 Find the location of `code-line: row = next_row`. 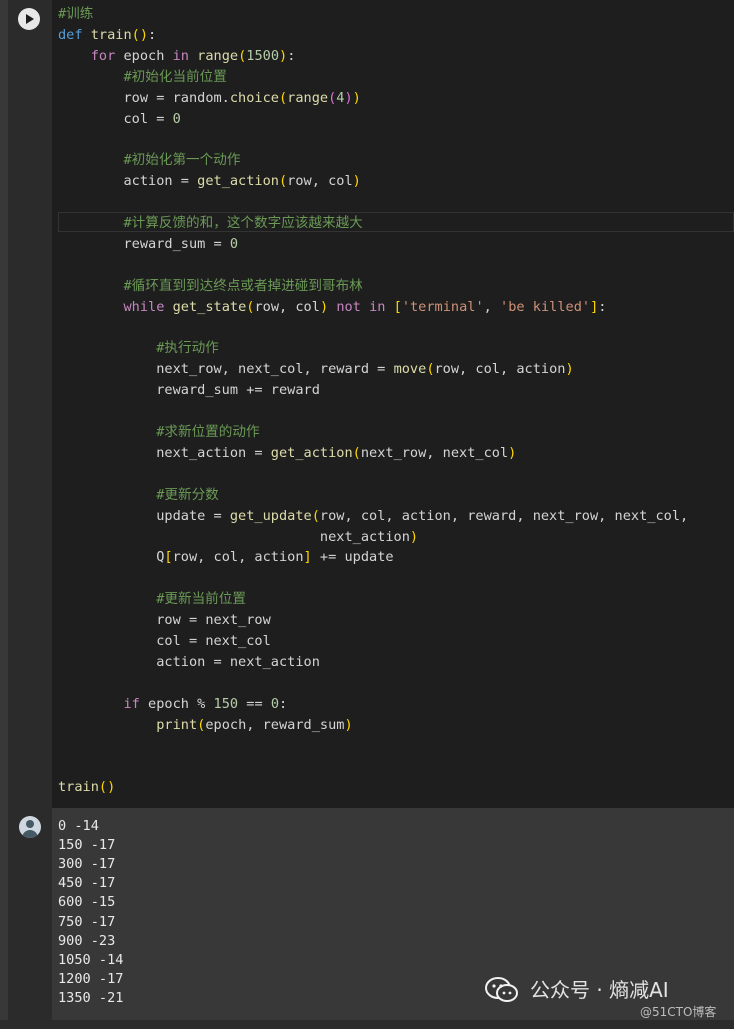

code-line: row = next_row is located at coordinates (164, 620).